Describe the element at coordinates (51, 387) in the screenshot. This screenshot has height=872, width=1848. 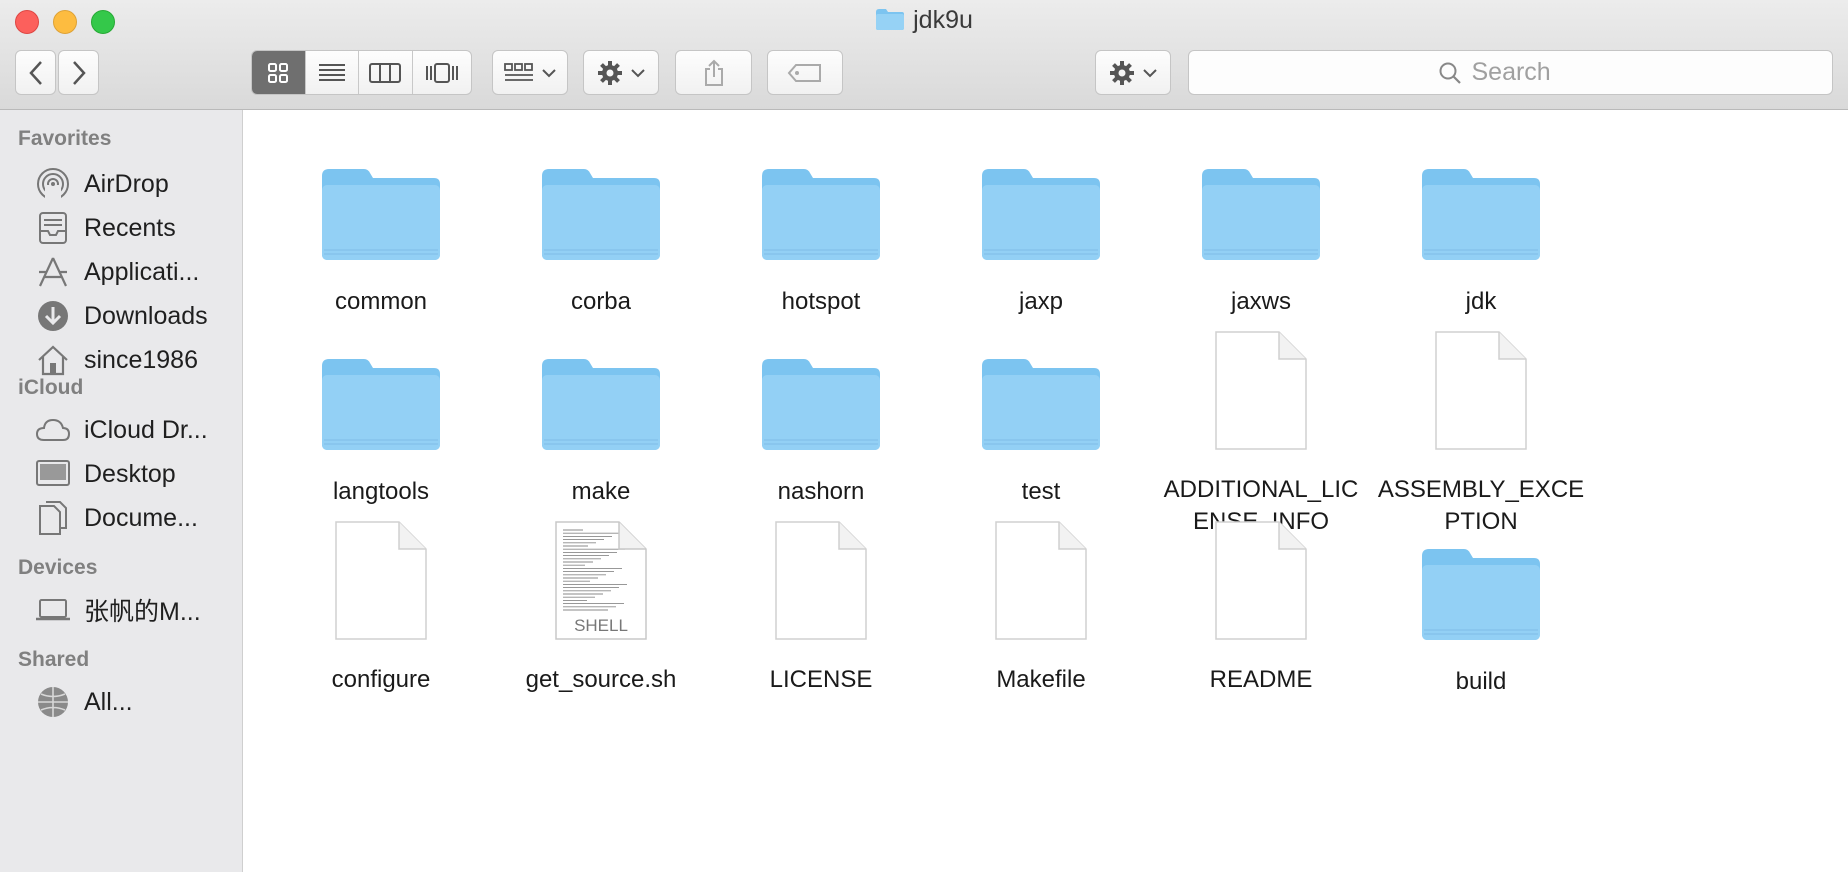
I see `sidebar-section-icloud: iCloud` at that location.